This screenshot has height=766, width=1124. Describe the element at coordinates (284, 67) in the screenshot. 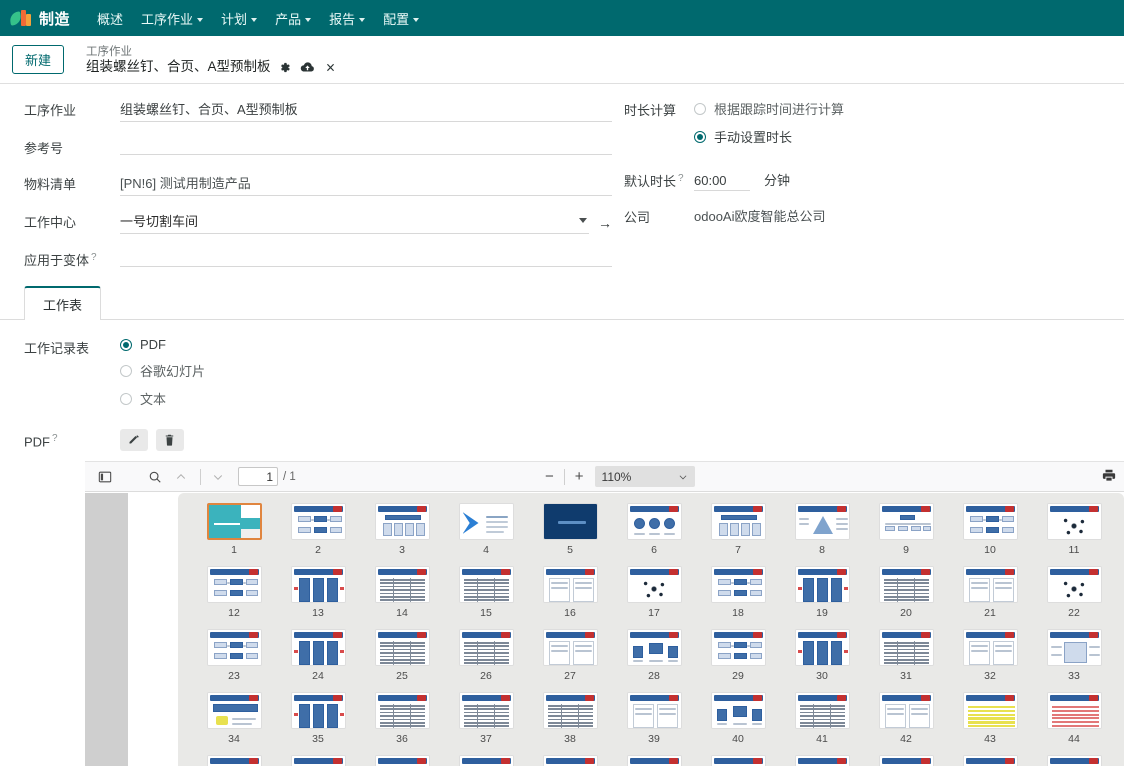

I see `gear-icon` at that location.